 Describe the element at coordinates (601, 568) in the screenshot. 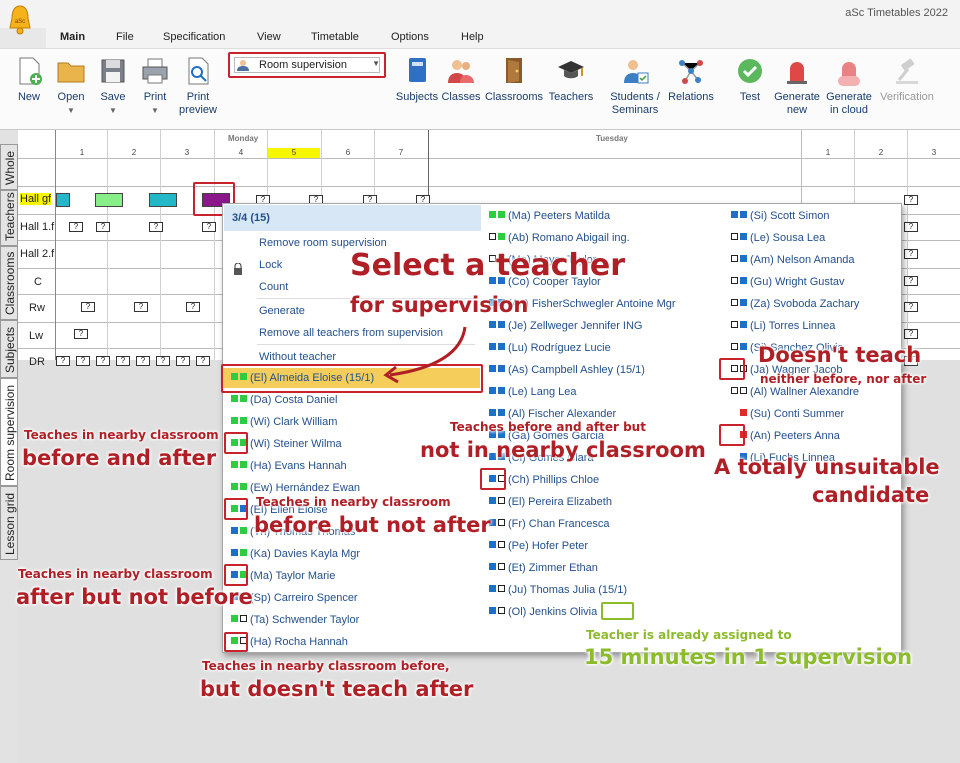

I see `teacher-option: (Et) Zimmer Ethan` at that location.